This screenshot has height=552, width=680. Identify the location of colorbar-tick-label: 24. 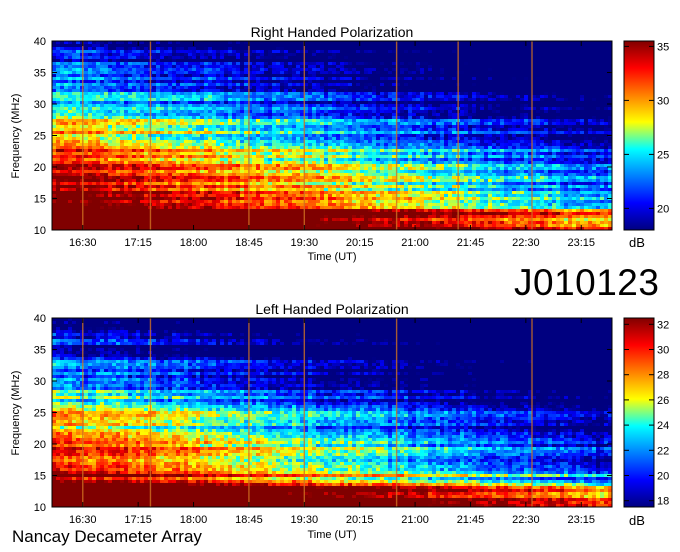
(663, 426).